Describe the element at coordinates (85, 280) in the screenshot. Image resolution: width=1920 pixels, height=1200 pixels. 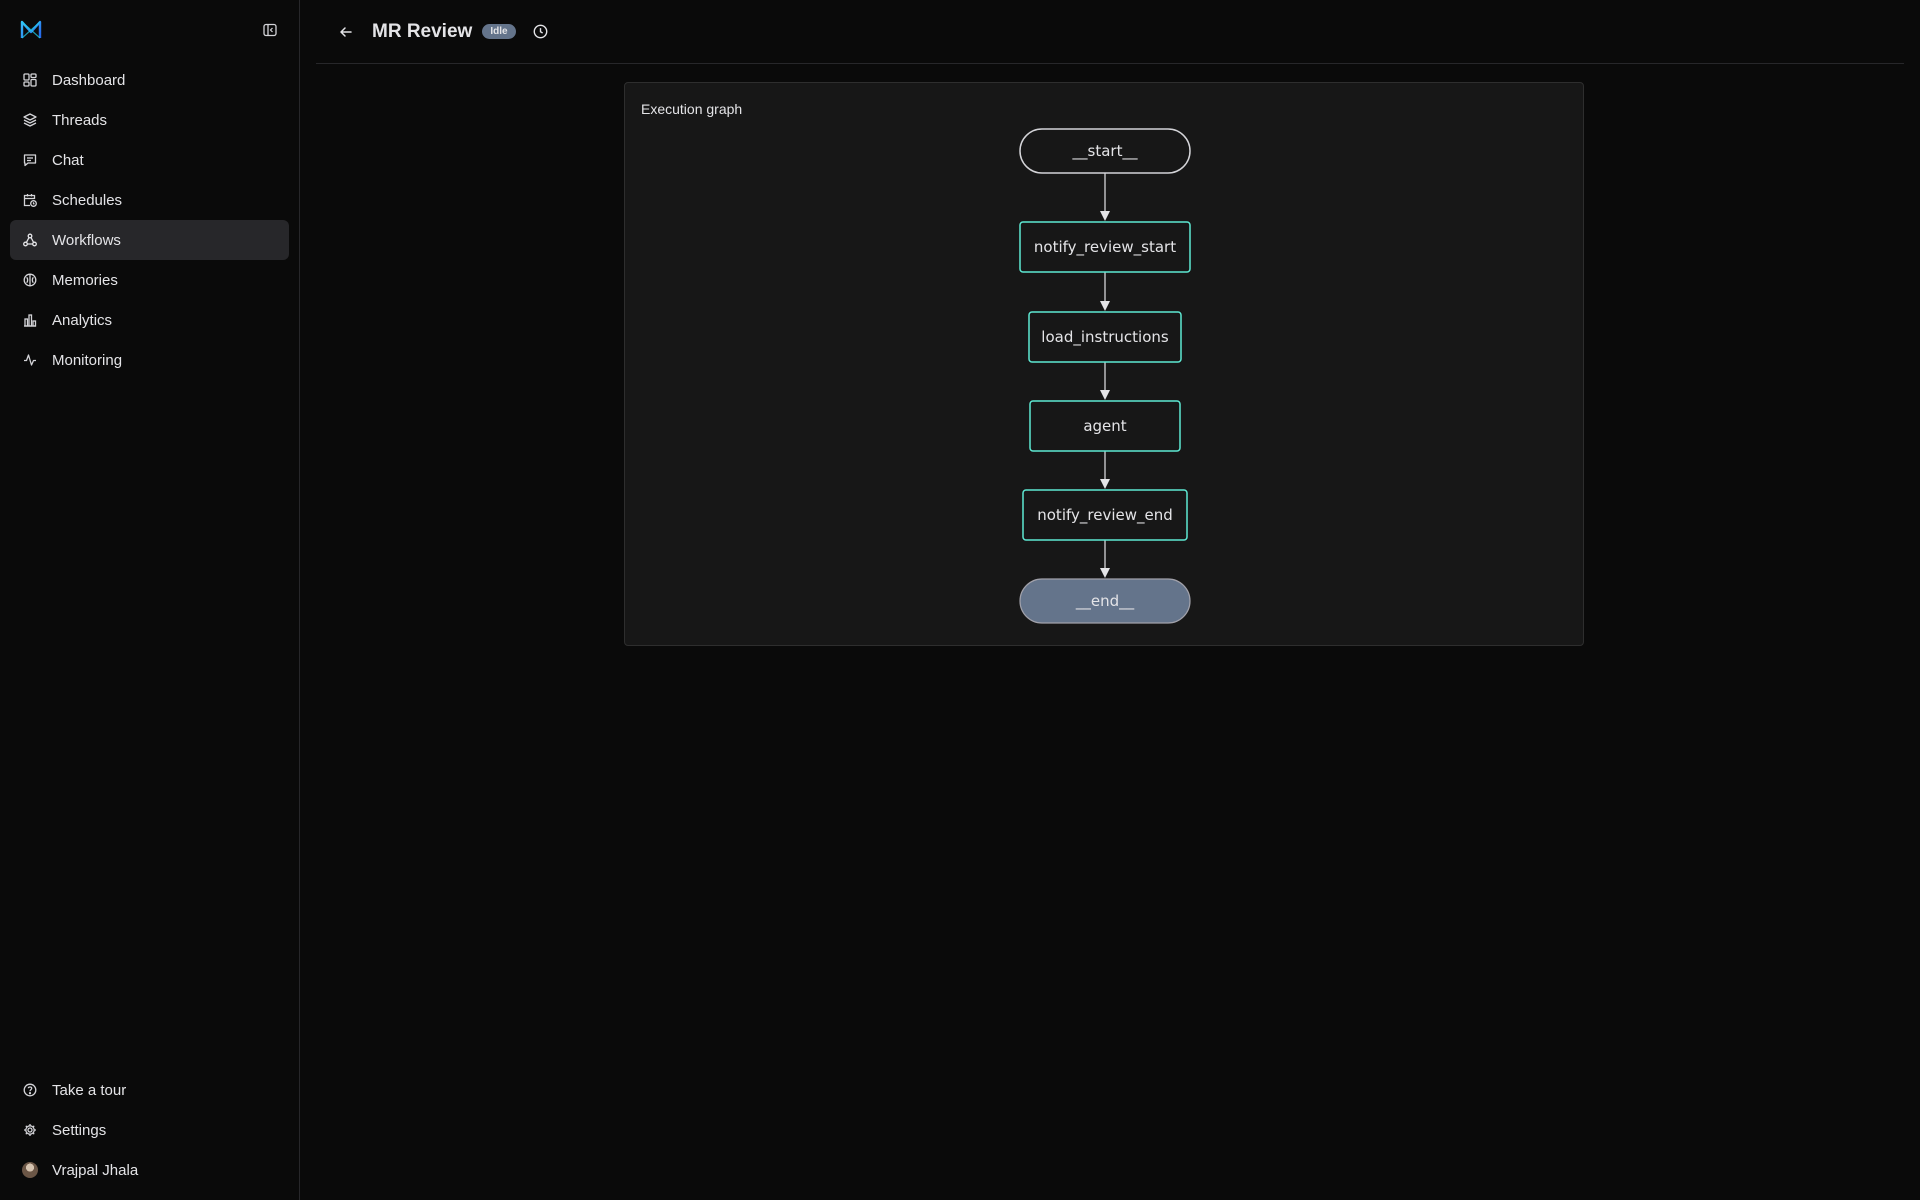
I see `sidebar-item-label: Memories` at that location.